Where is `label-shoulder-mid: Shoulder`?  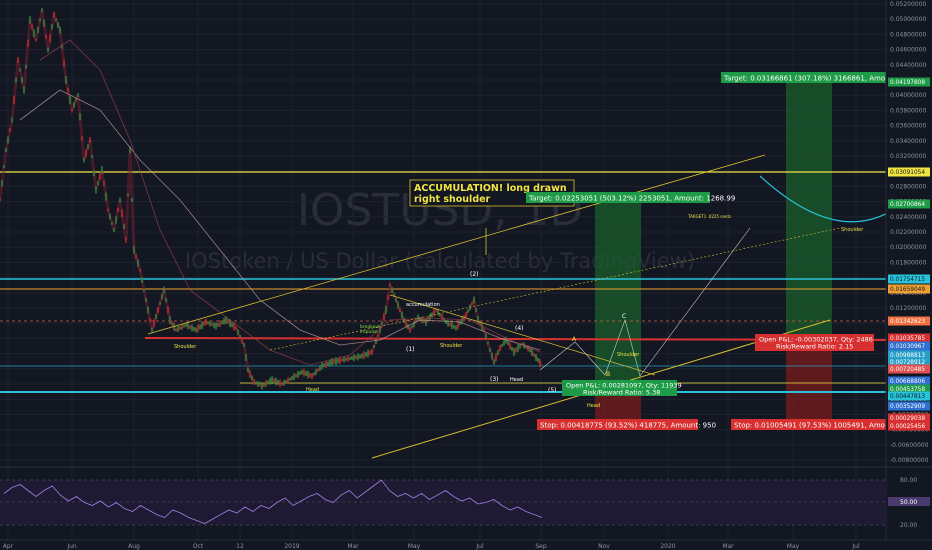
label-shoulder-mid: Shoulder is located at coordinates (451, 346).